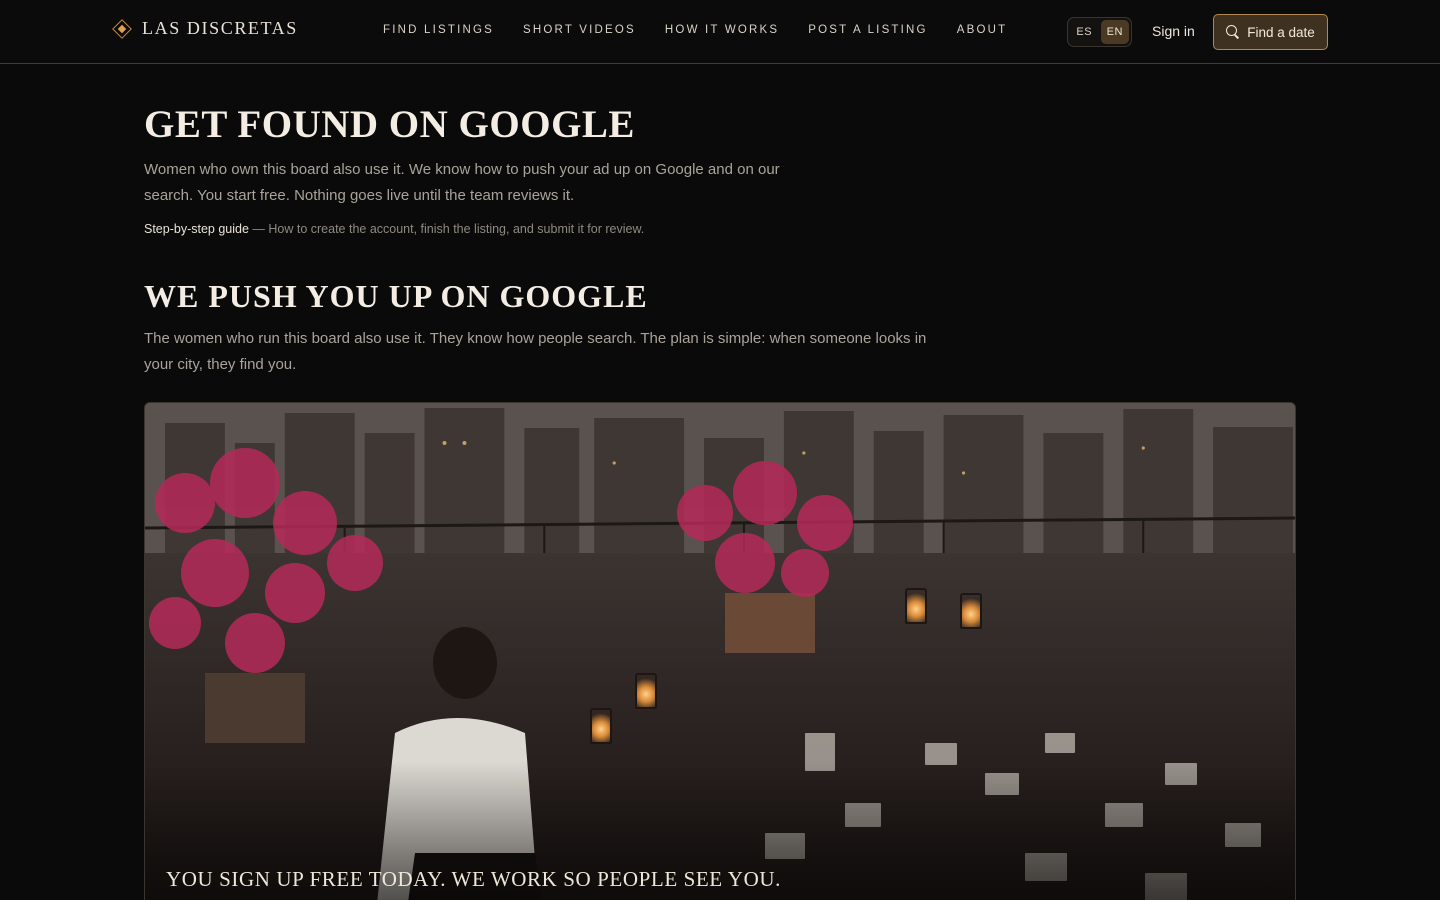  What do you see at coordinates (438, 30) in the screenshot?
I see `nav-find-listings: FIND LISTINGS` at bounding box center [438, 30].